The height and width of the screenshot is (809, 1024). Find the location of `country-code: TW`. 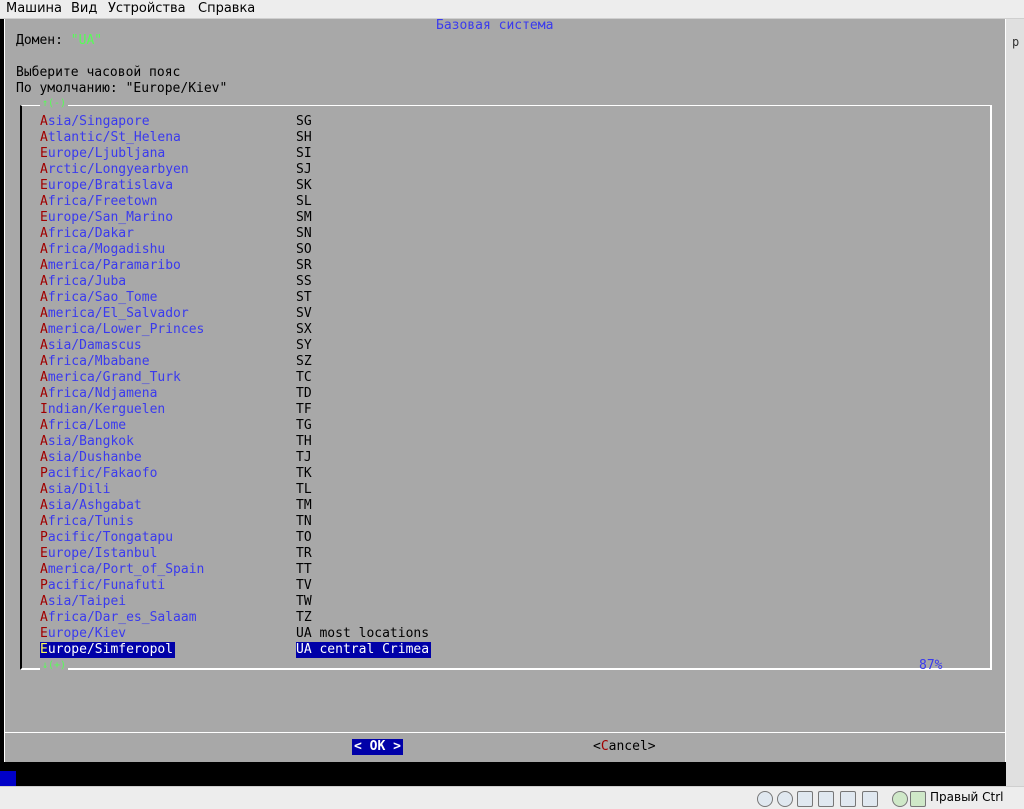

country-code: TW is located at coordinates (304, 601).